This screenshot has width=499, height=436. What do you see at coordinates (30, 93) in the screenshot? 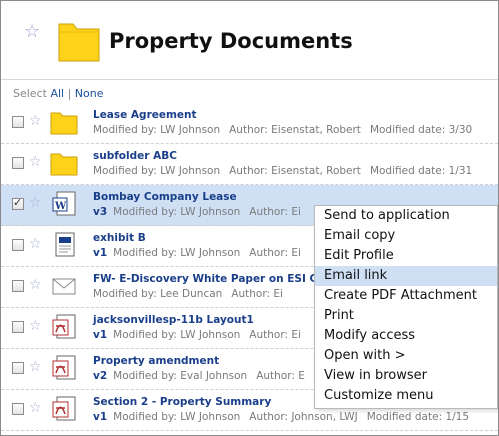
I see `select-label: Select` at bounding box center [30, 93].